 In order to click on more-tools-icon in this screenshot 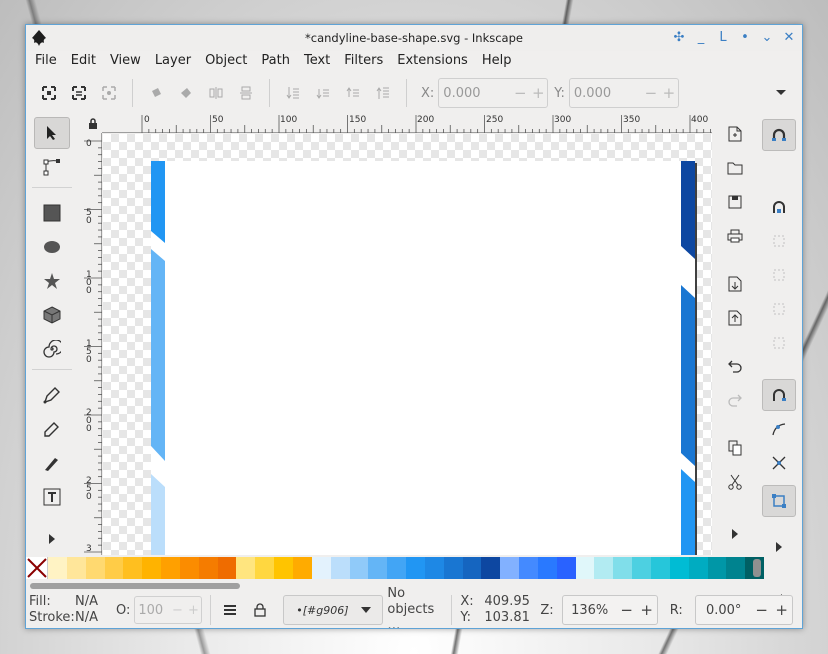, I will do `click(52, 539)`.